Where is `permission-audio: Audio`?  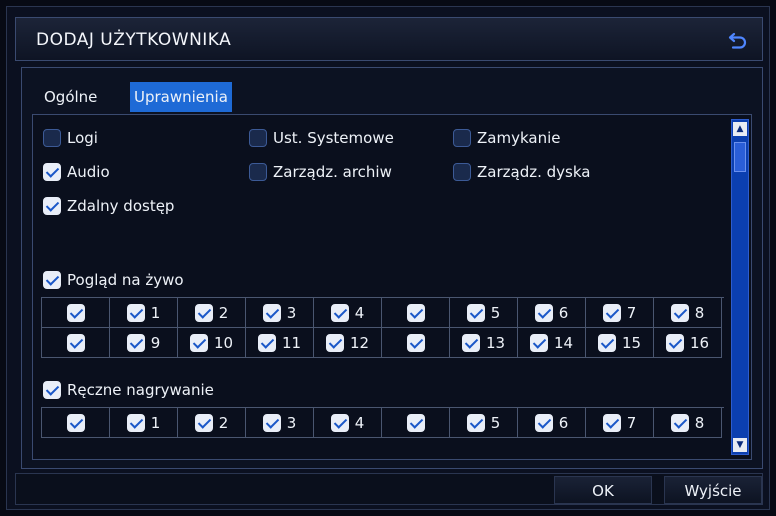
permission-audio: Audio is located at coordinates (76, 172).